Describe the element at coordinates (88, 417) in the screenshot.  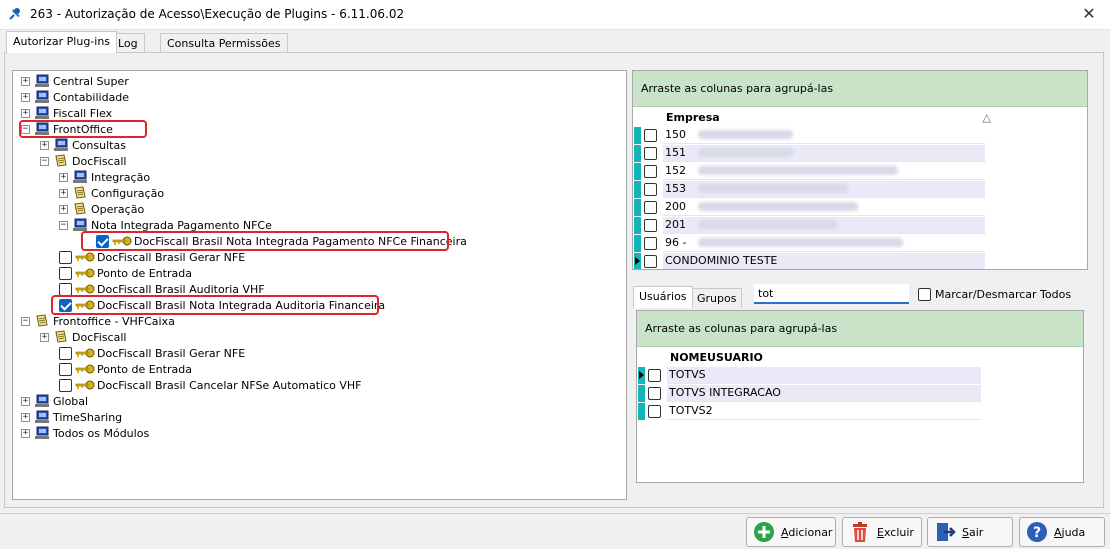
I see `tree-label: TimeSharing` at that location.